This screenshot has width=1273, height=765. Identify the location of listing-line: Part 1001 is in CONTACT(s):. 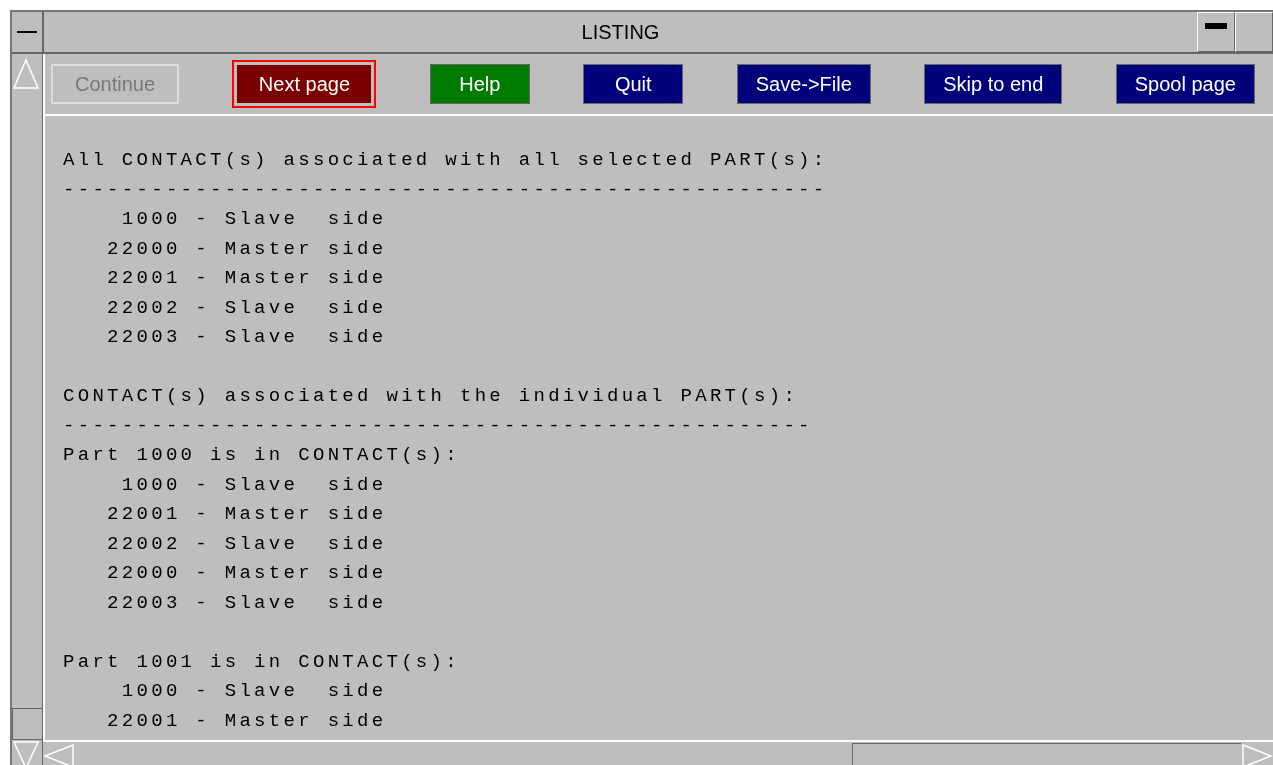
(262, 662).